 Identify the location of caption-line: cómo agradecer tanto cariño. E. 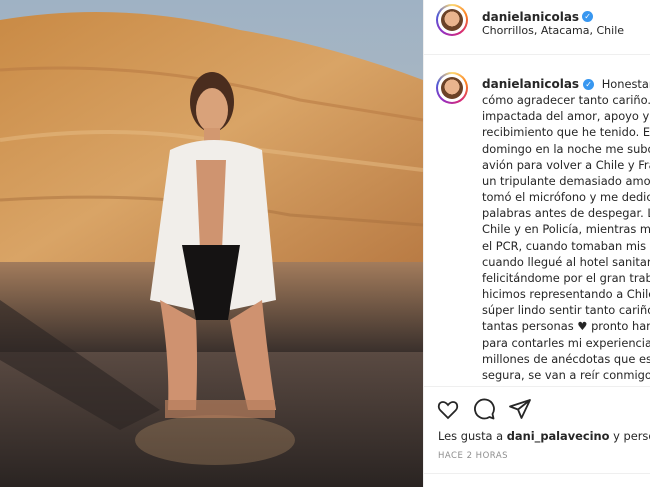
(566, 100).